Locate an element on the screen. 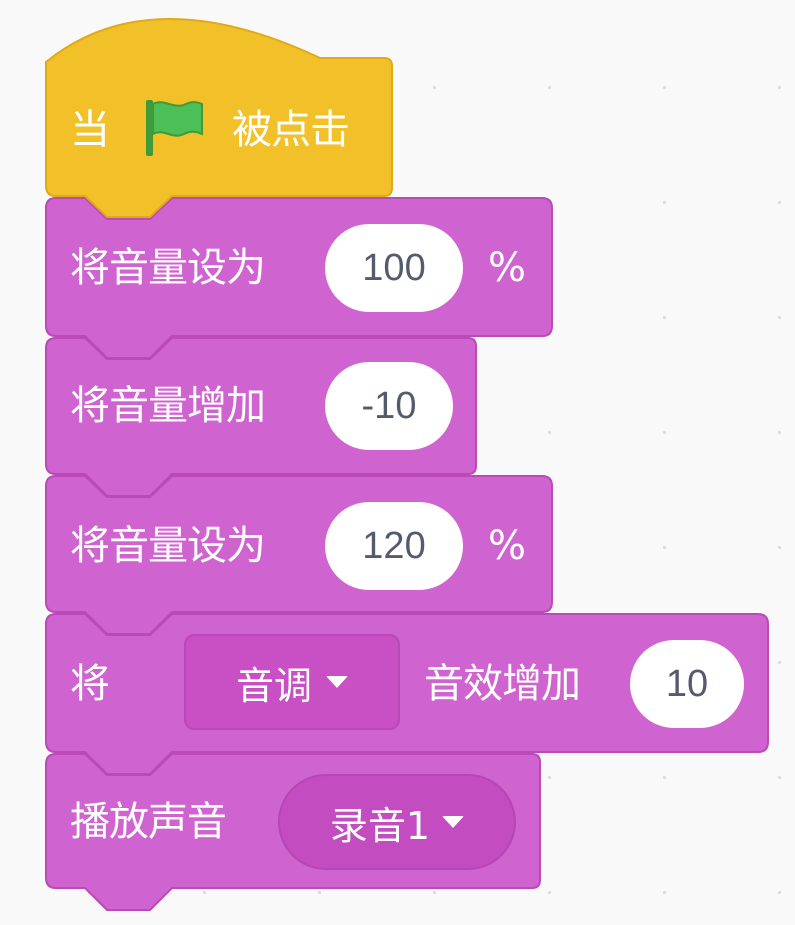  green-flag-icon is located at coordinates (174, 128).